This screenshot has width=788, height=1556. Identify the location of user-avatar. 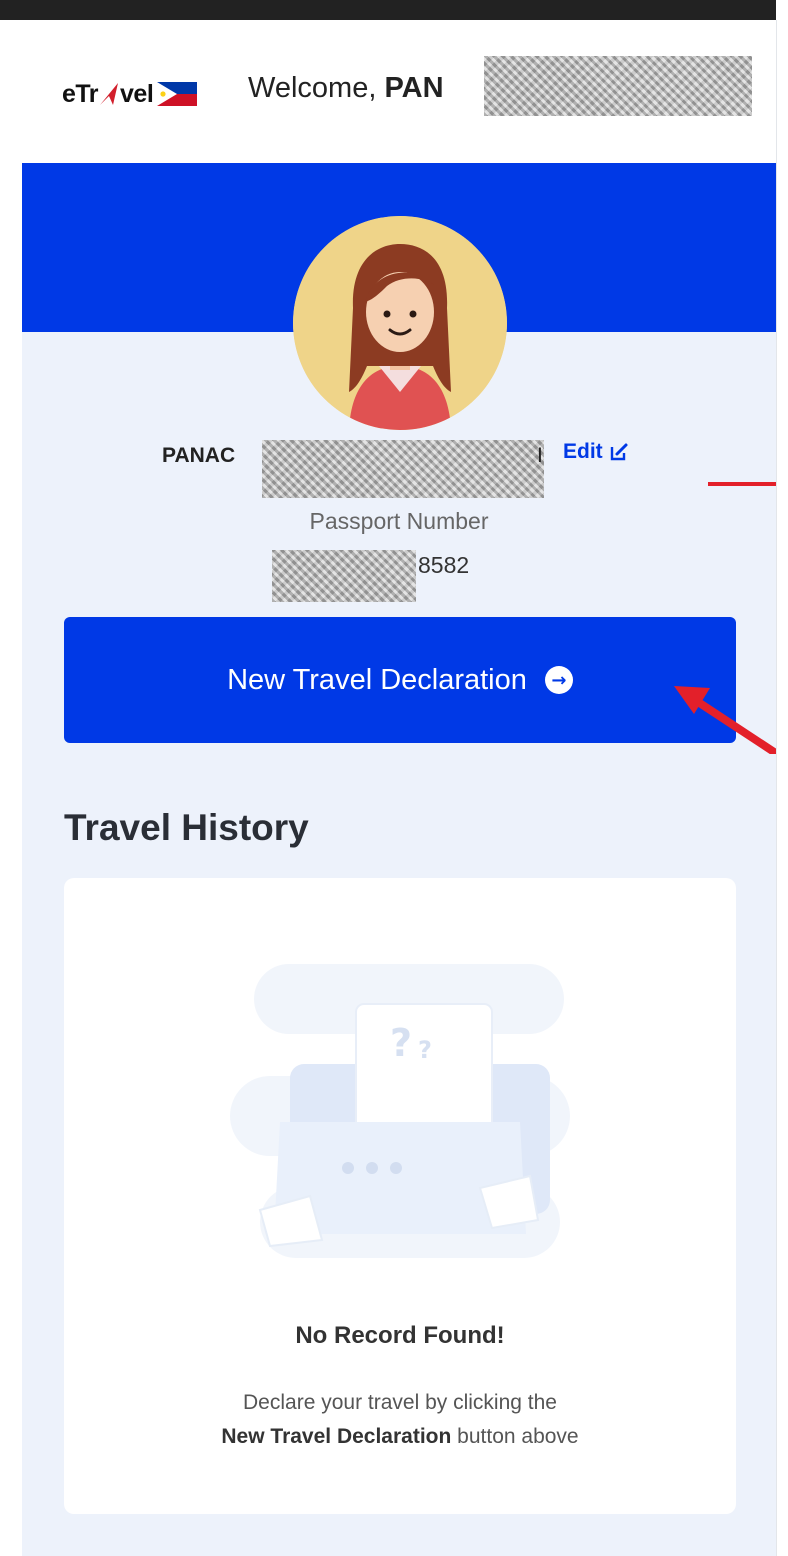
(400, 323).